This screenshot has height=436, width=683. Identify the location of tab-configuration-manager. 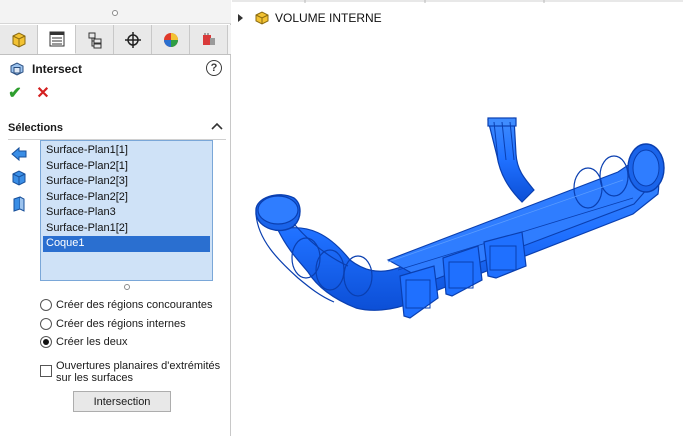
(95, 39).